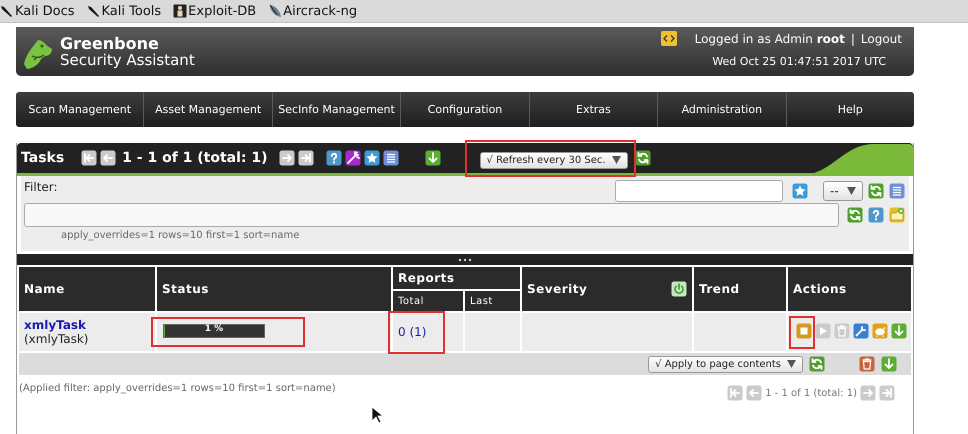 This screenshot has height=434, width=968. I want to click on wand-sparkle-icon, so click(352, 158).